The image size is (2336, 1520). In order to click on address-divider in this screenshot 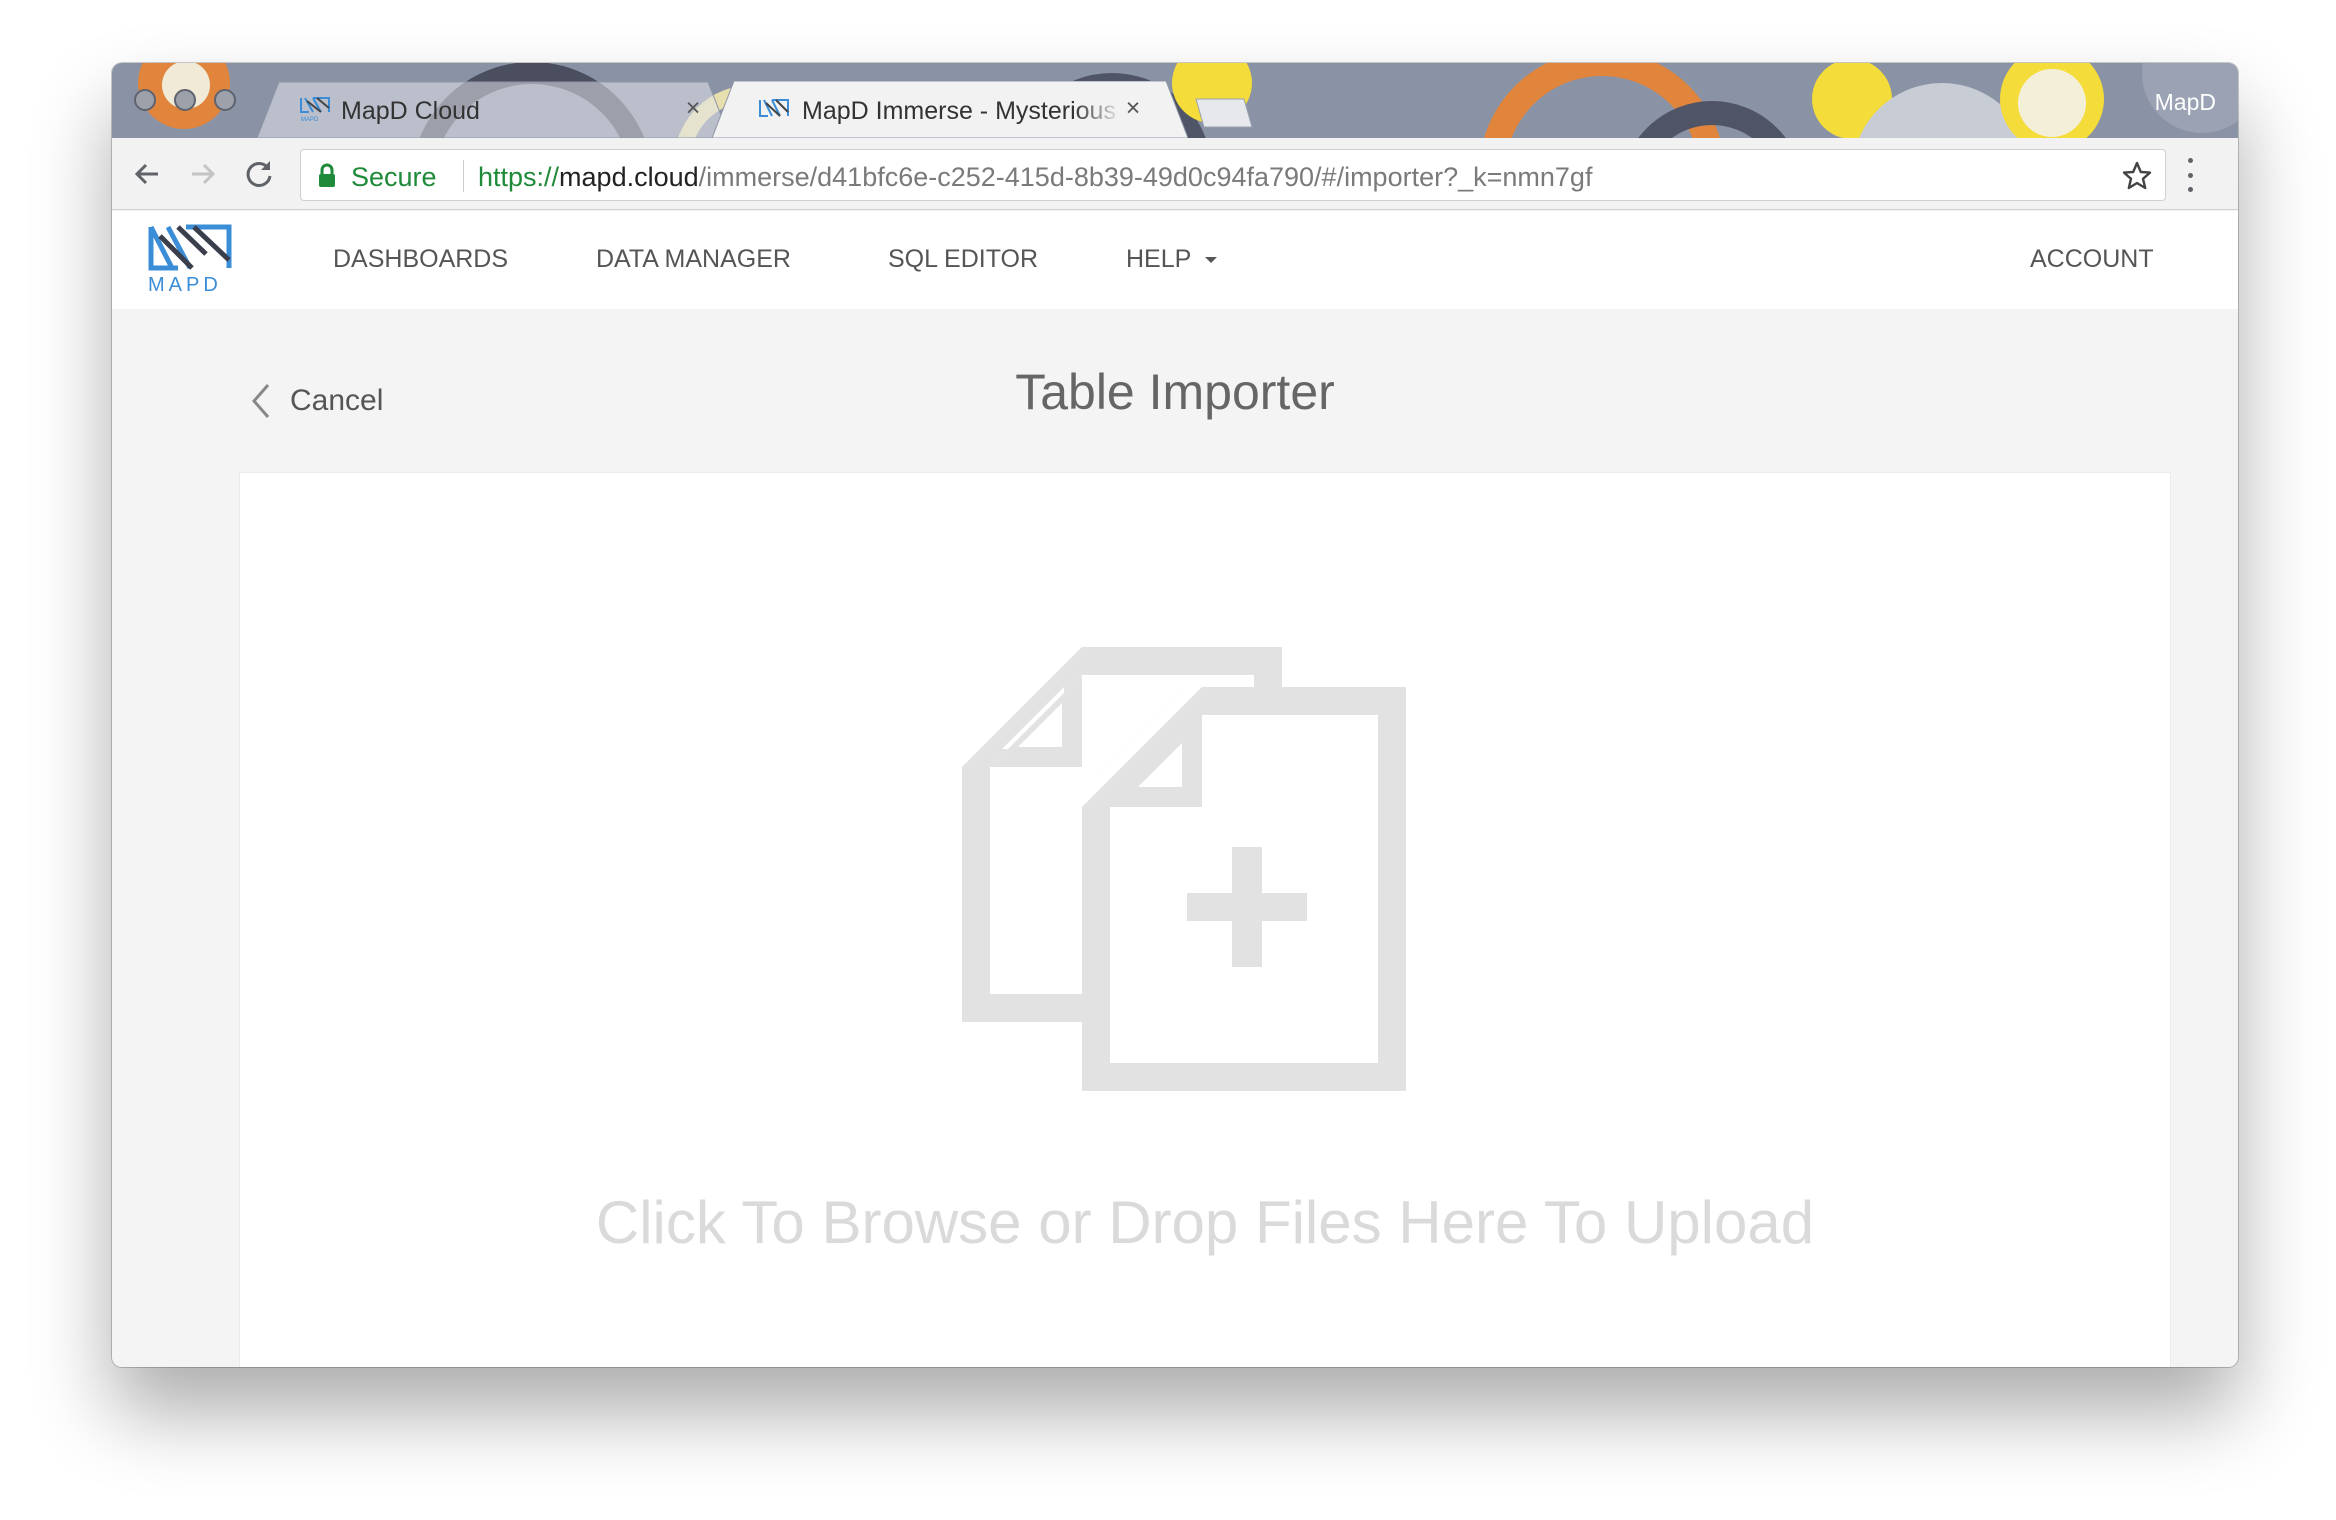, I will do `click(463, 176)`.